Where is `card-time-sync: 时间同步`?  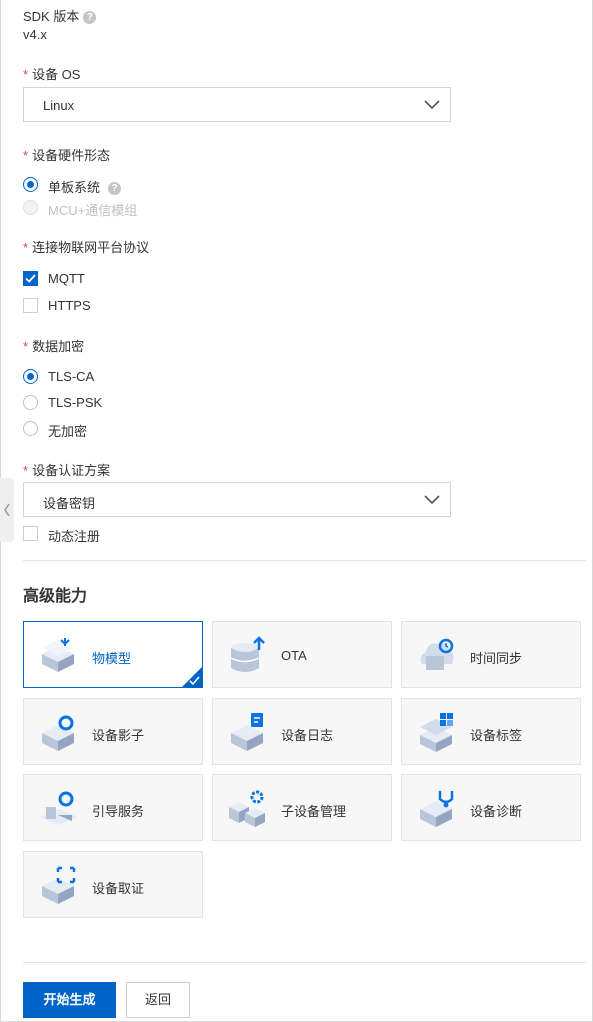 card-time-sync: 时间同步 is located at coordinates (491, 654).